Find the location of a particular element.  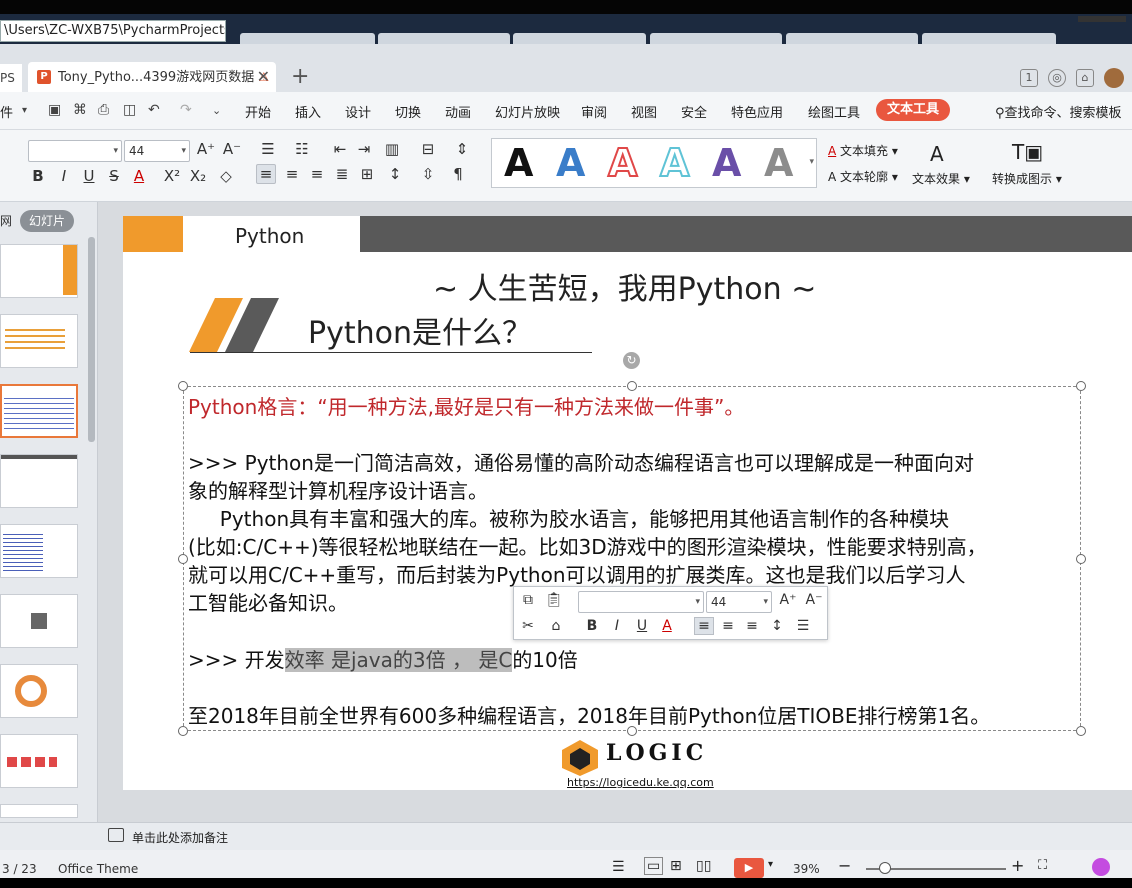

menu-special: 特色应用 is located at coordinates (757, 111).